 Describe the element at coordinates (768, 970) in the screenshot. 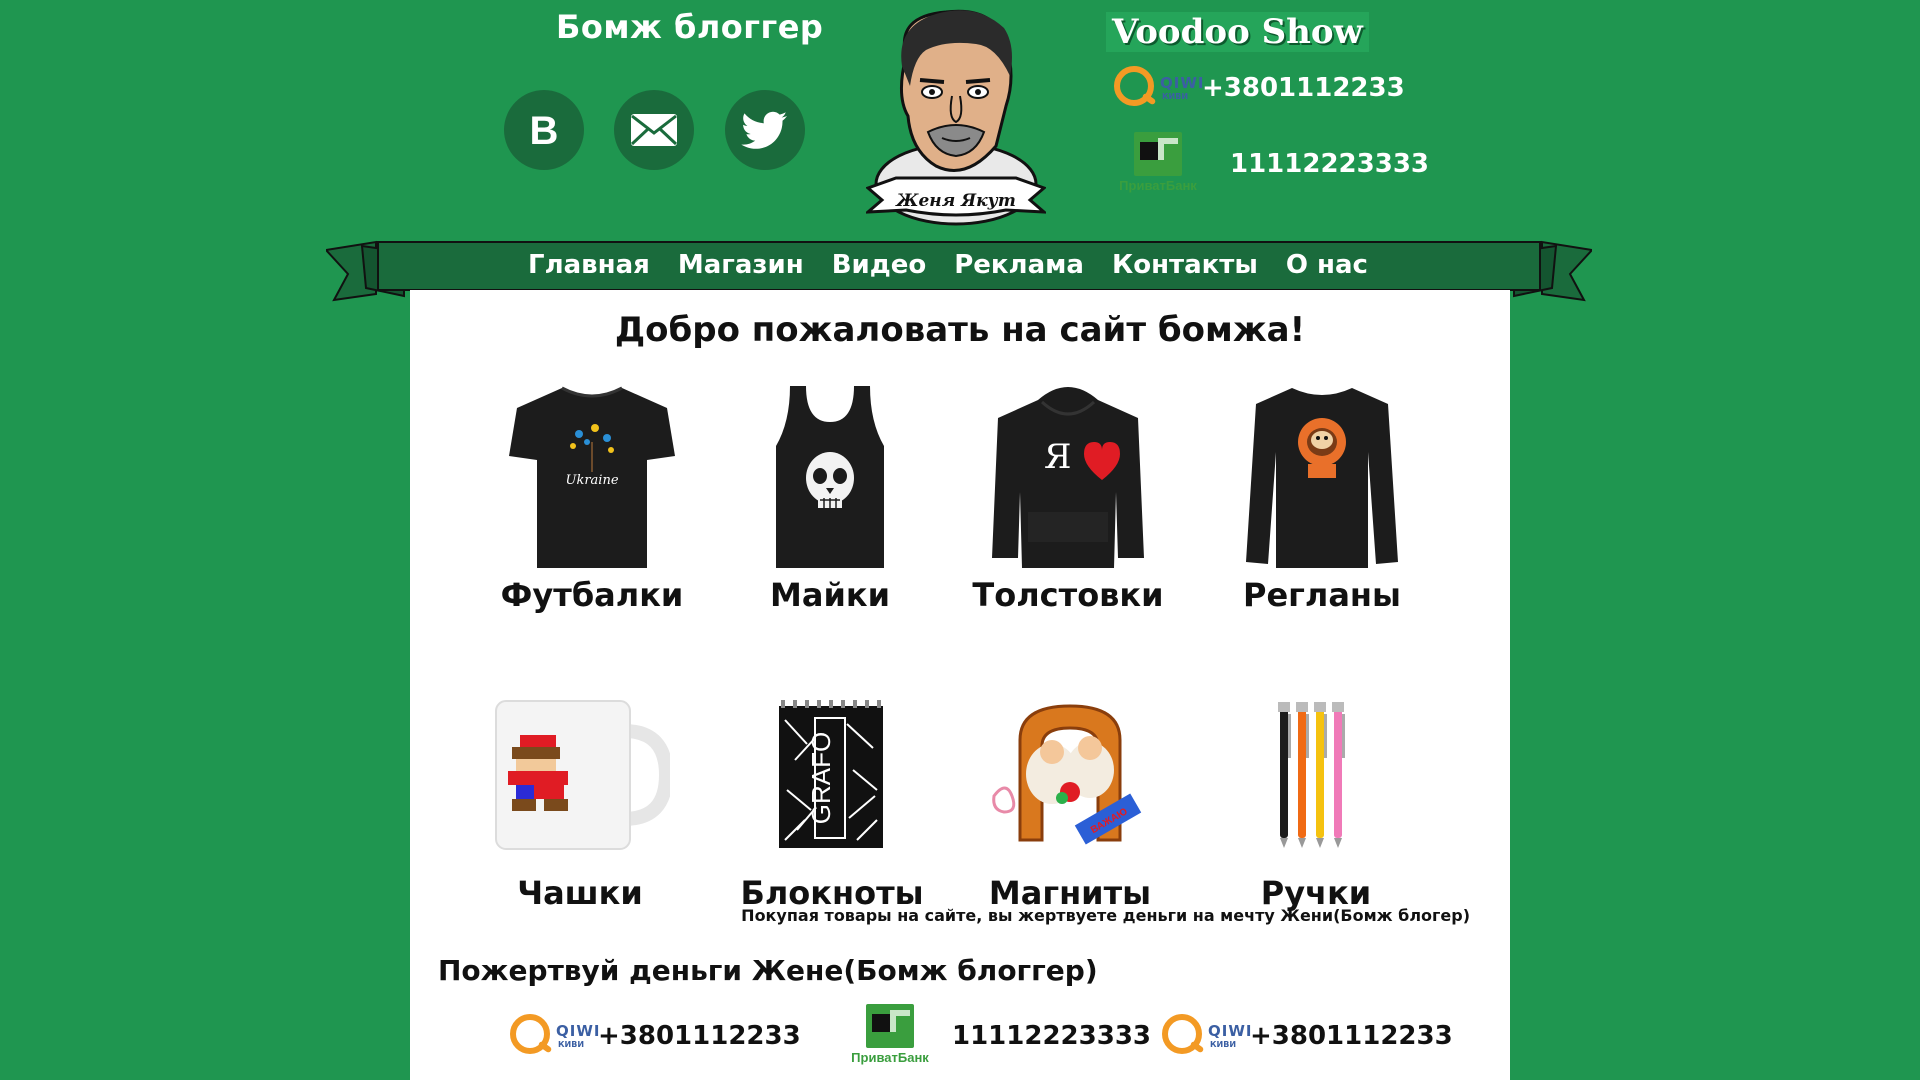

I see `donate-heading: Пожертвуй деньги Жене(Бомж блоггер)` at that location.